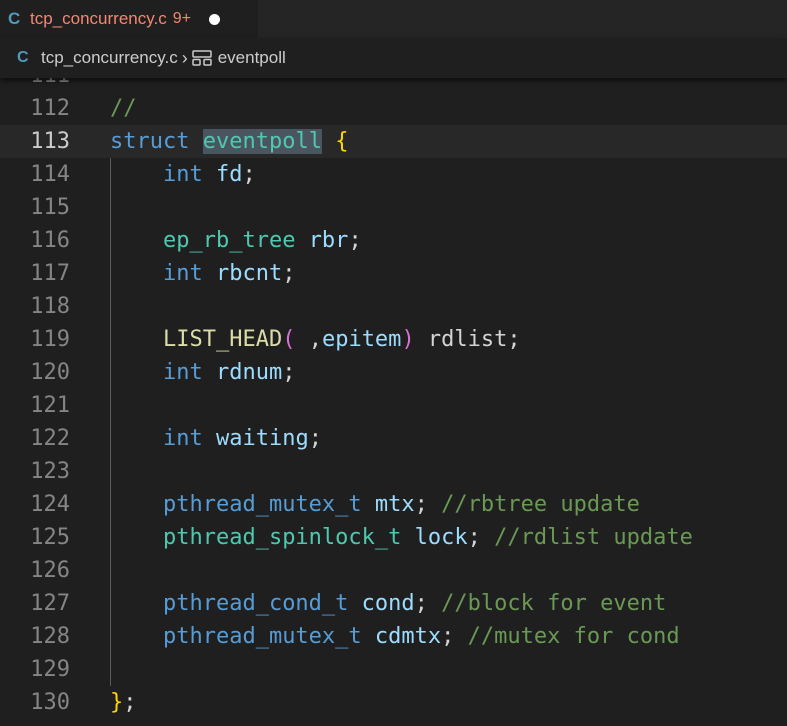 The height and width of the screenshot is (726, 787). I want to click on line-code: };, so click(123, 702).